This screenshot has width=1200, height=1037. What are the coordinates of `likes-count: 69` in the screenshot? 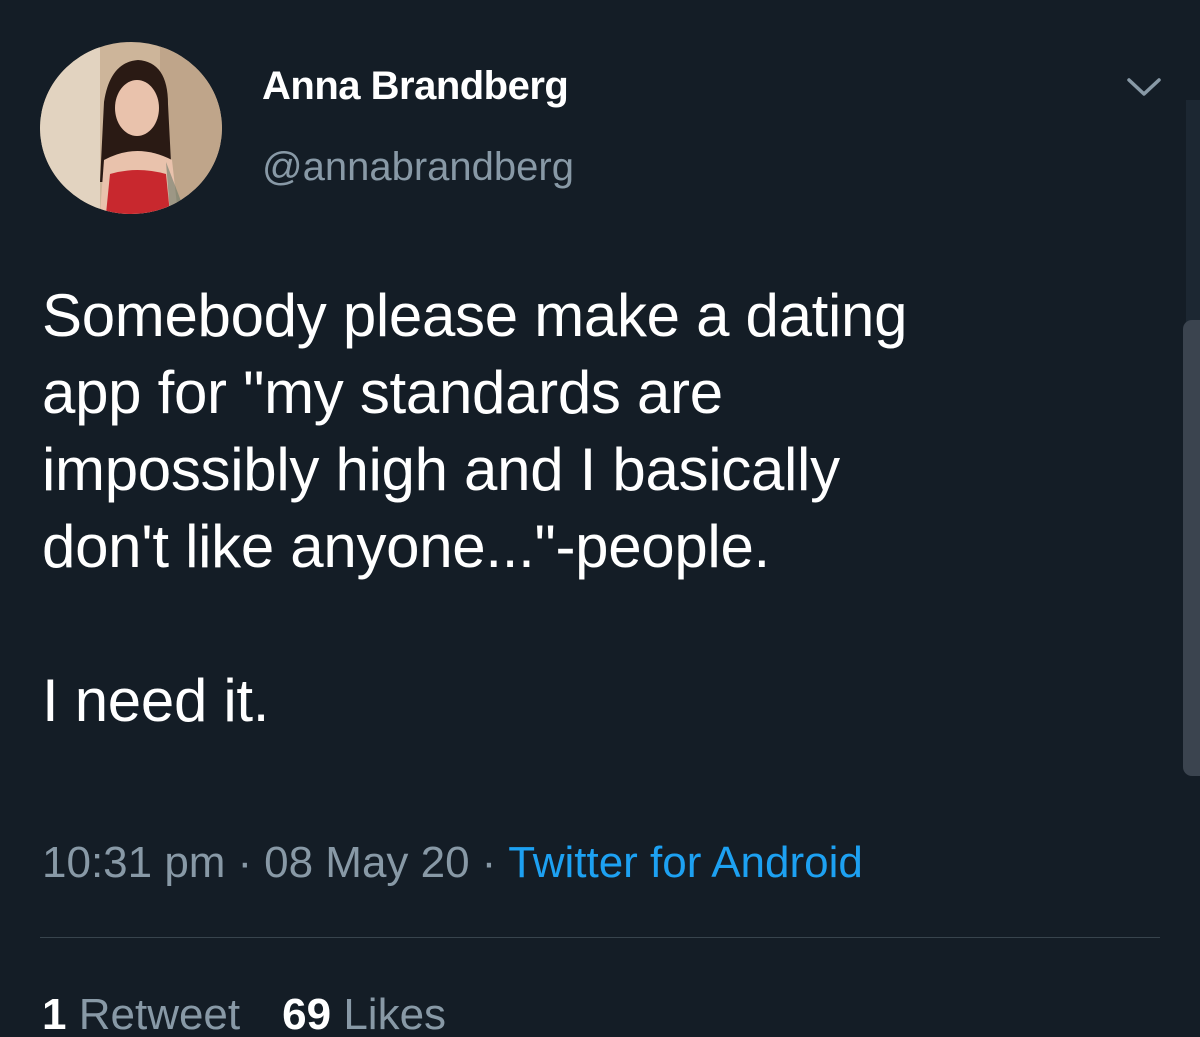 It's located at (307, 1013).